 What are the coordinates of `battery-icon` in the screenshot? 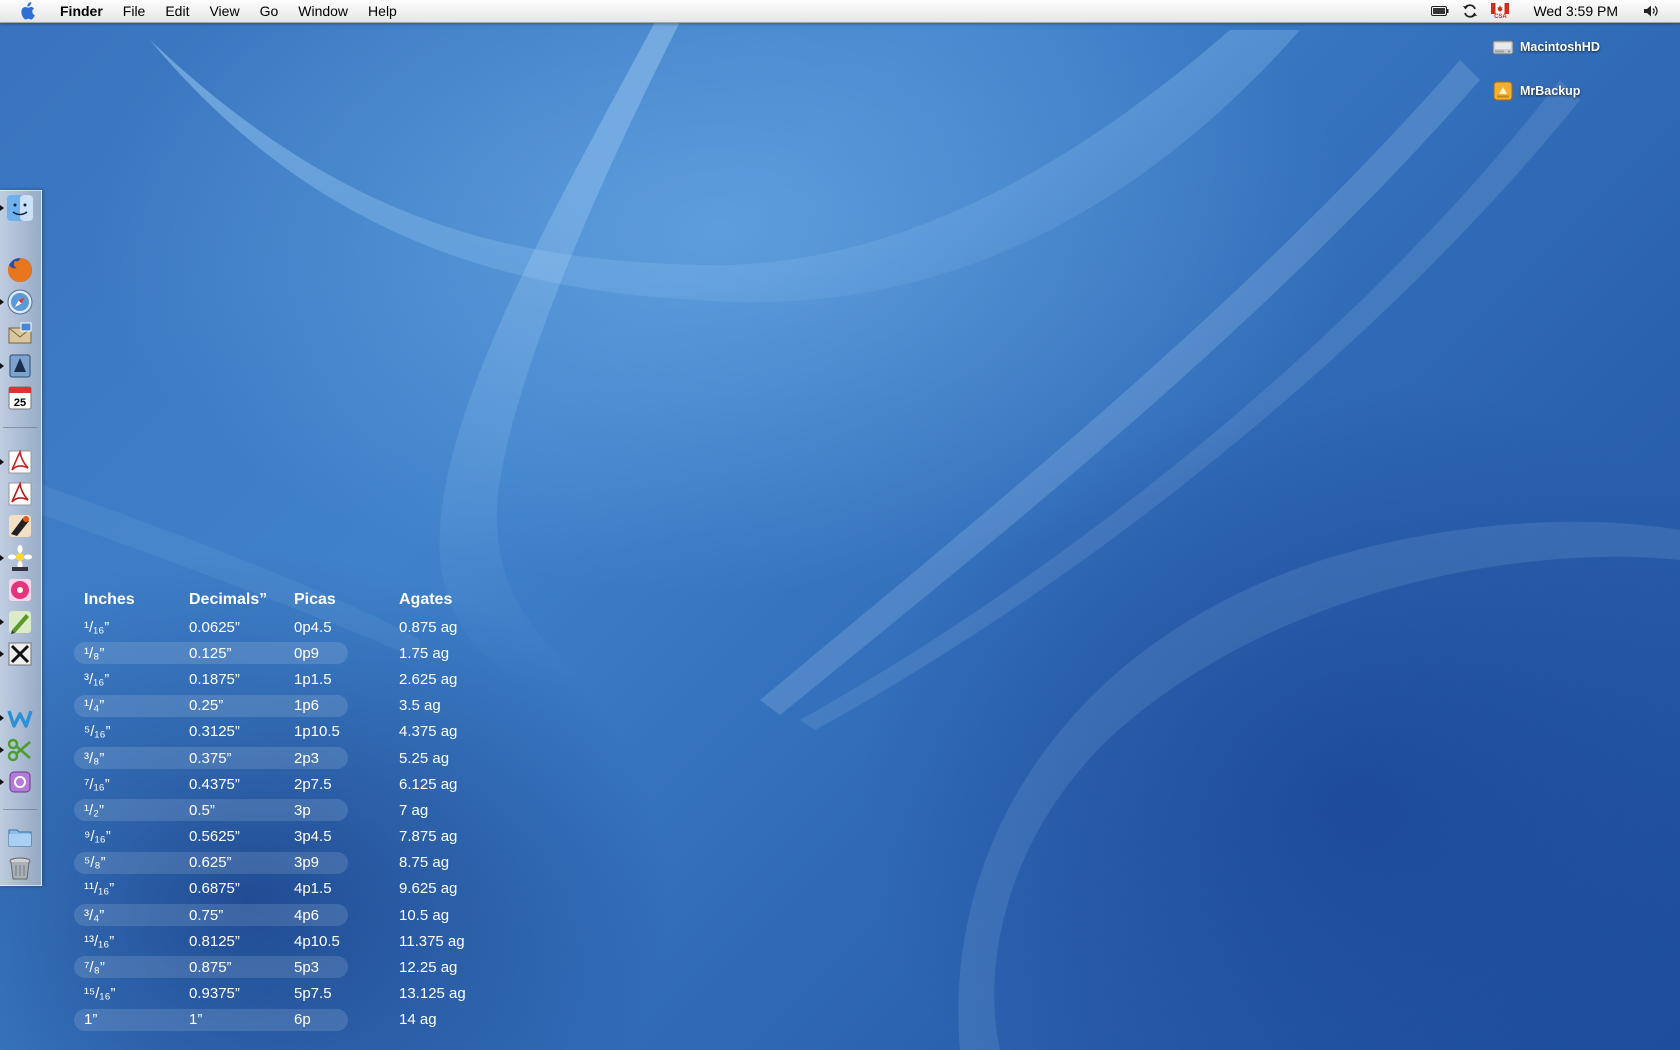 It's located at (1440, 11).